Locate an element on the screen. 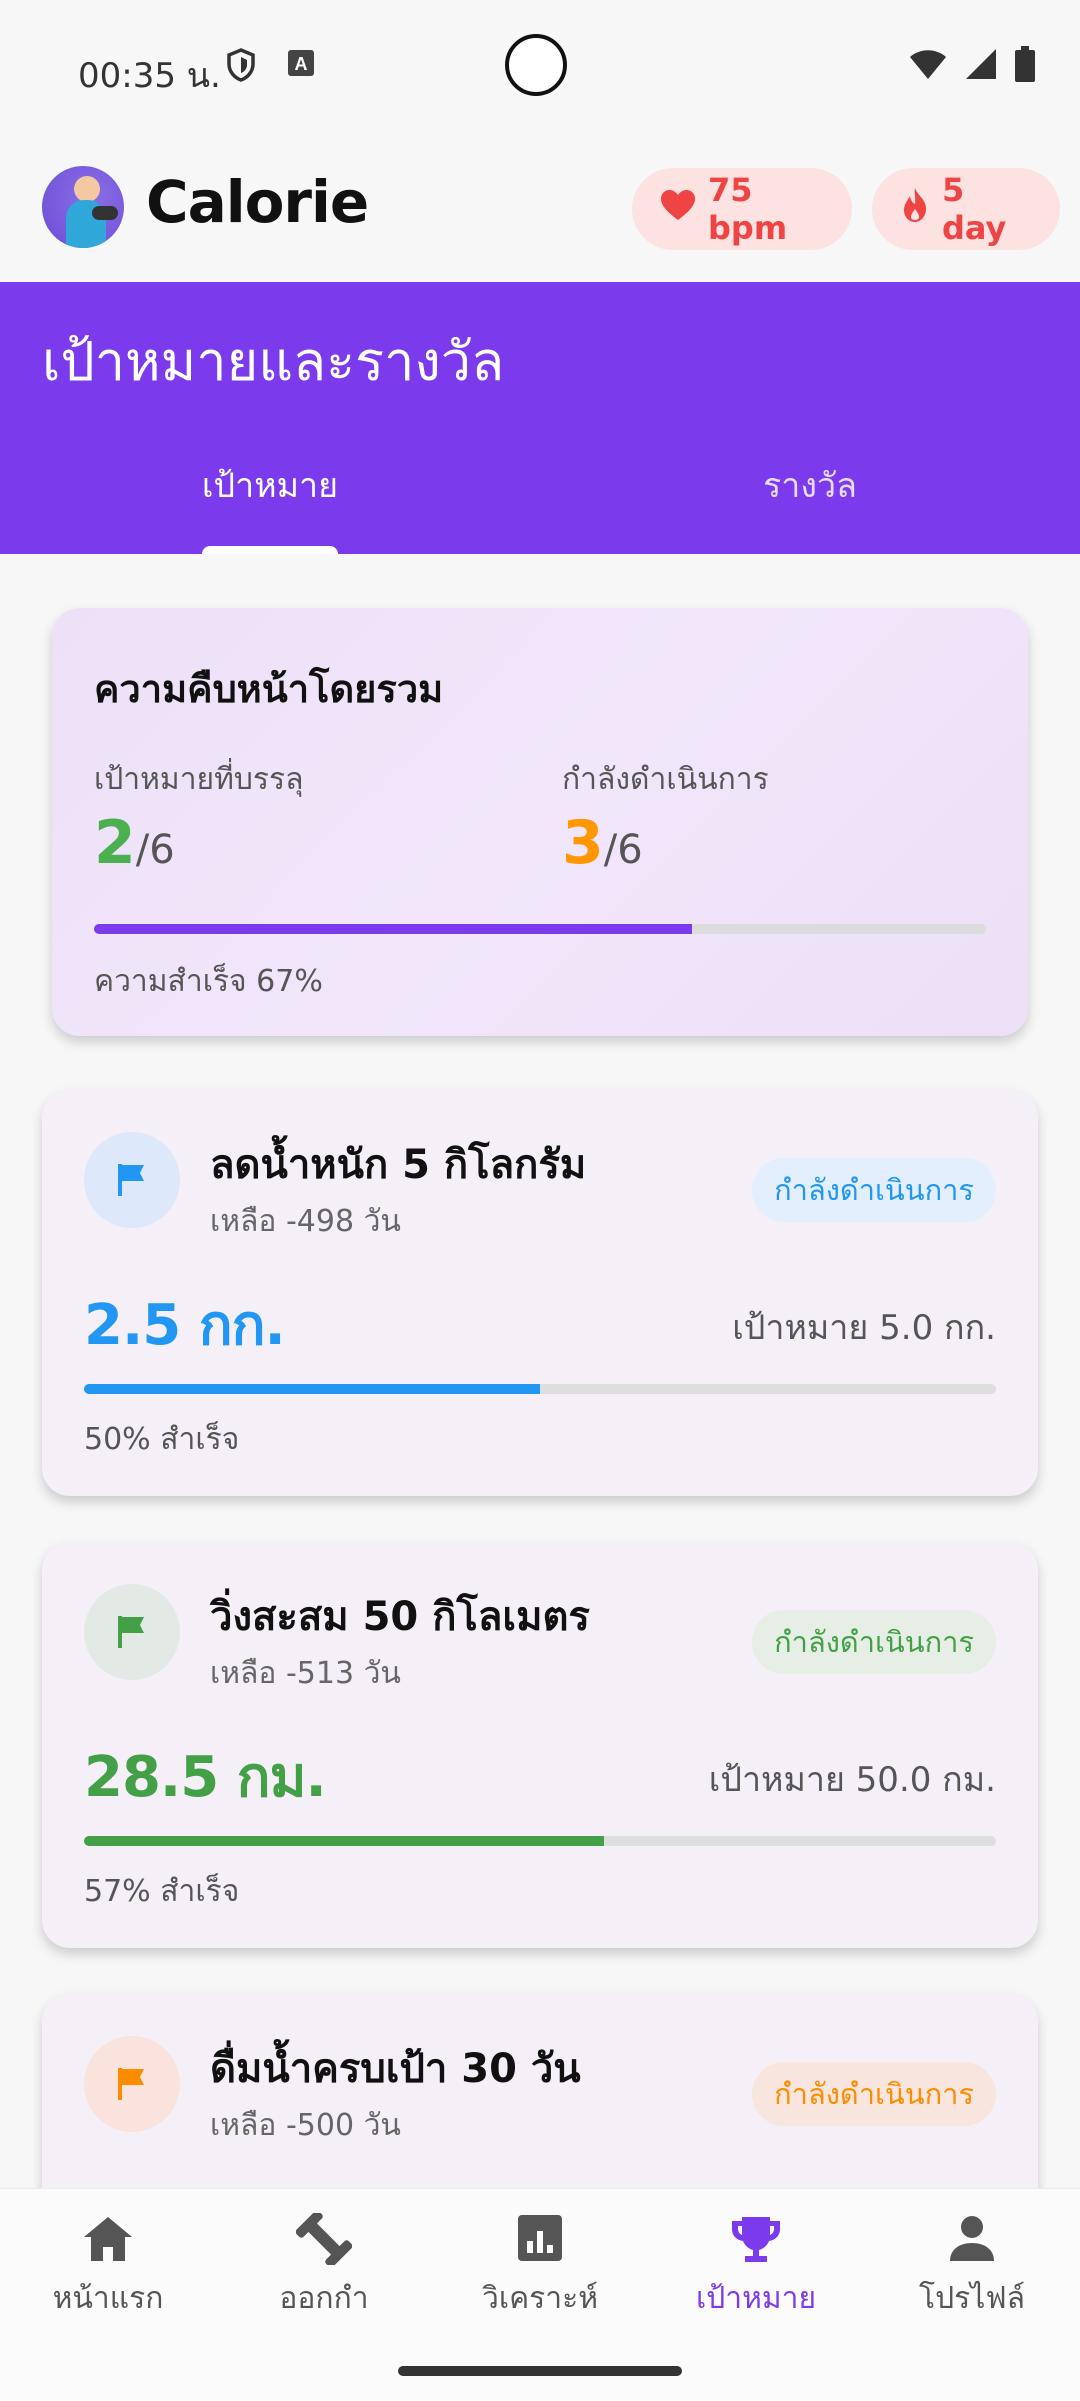 Image resolution: width=1080 pixels, height=2401 pixels. nav-profile: โปรไฟล์ is located at coordinates (972, 2267).